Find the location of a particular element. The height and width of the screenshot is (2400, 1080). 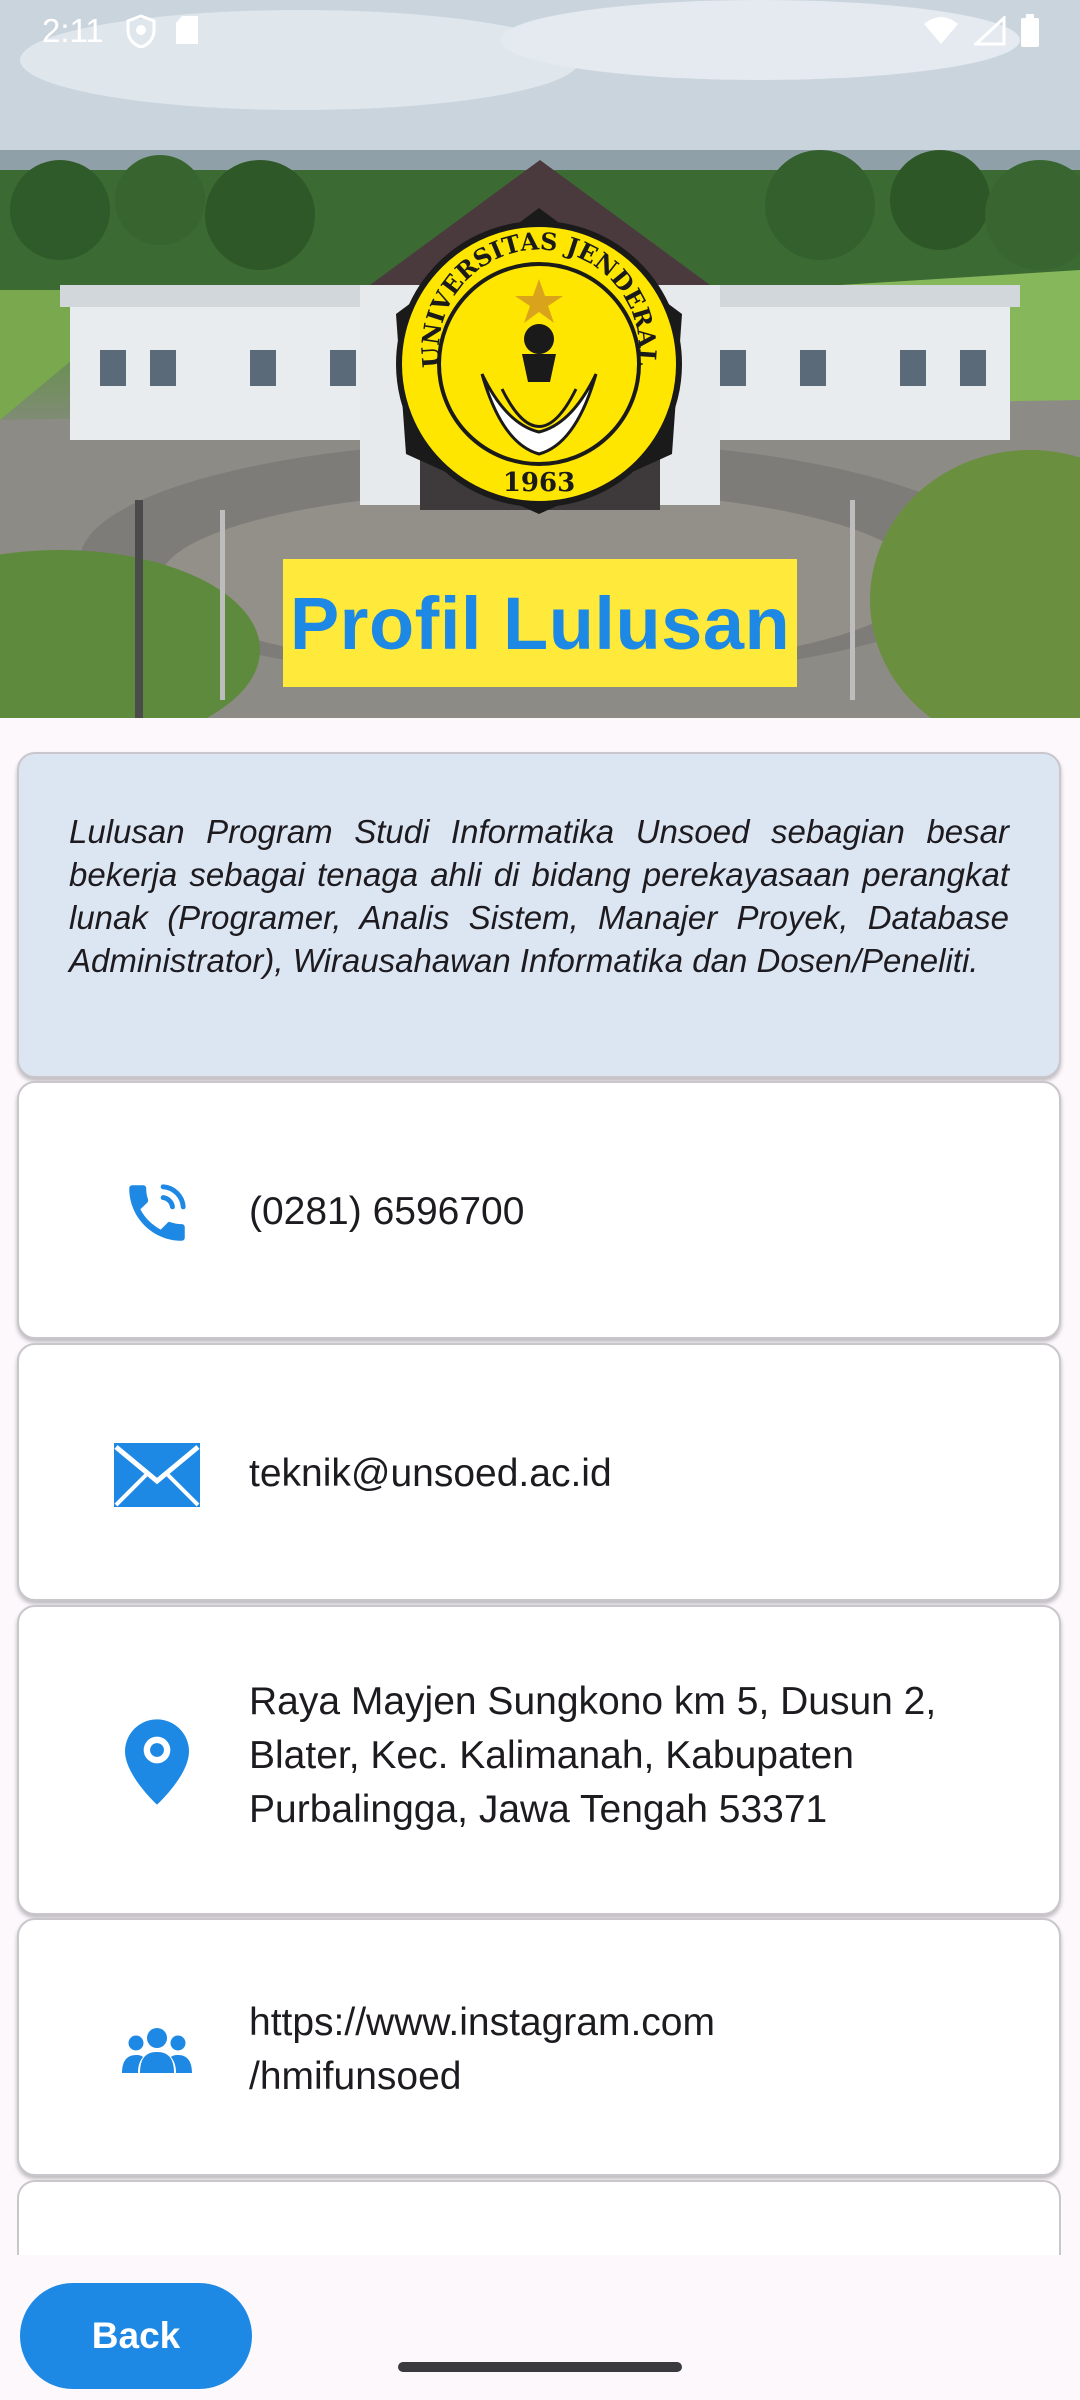

logo-year: 1963 is located at coordinates (539, 483).